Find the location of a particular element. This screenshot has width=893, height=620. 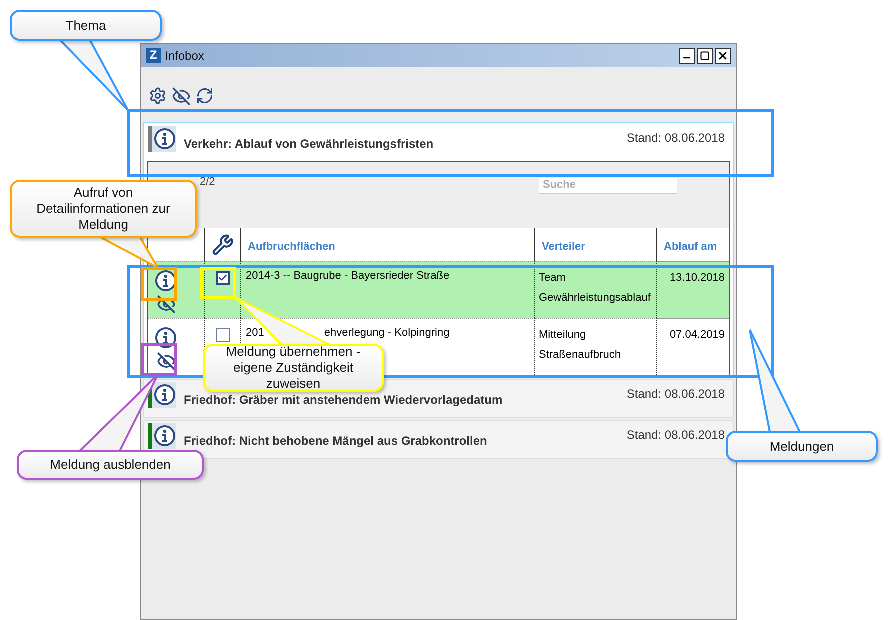

refresh-icon is located at coordinates (205, 96).